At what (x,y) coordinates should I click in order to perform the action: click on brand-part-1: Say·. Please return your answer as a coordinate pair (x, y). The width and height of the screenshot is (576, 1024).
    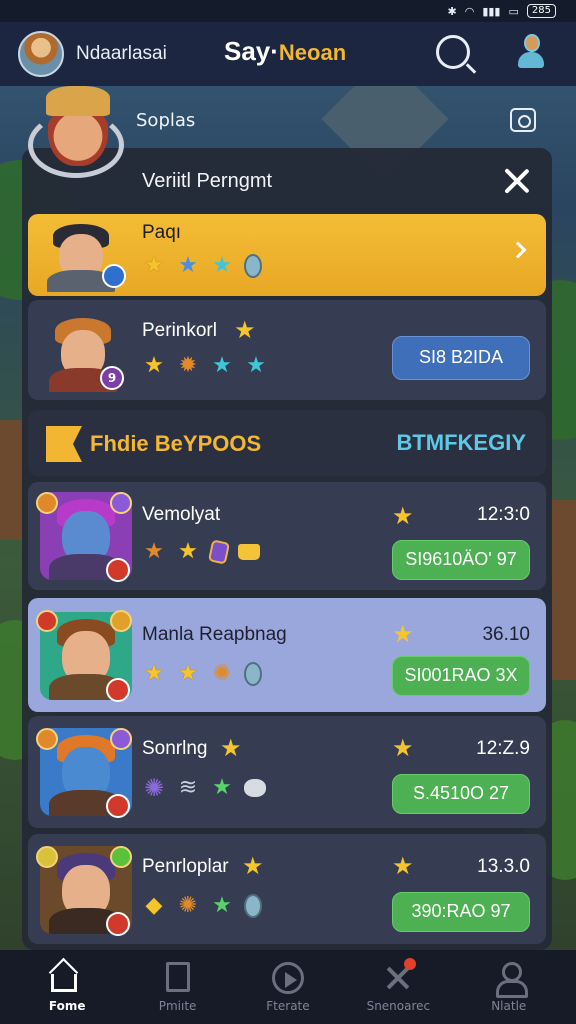
    Looking at the image, I should click on (251, 51).